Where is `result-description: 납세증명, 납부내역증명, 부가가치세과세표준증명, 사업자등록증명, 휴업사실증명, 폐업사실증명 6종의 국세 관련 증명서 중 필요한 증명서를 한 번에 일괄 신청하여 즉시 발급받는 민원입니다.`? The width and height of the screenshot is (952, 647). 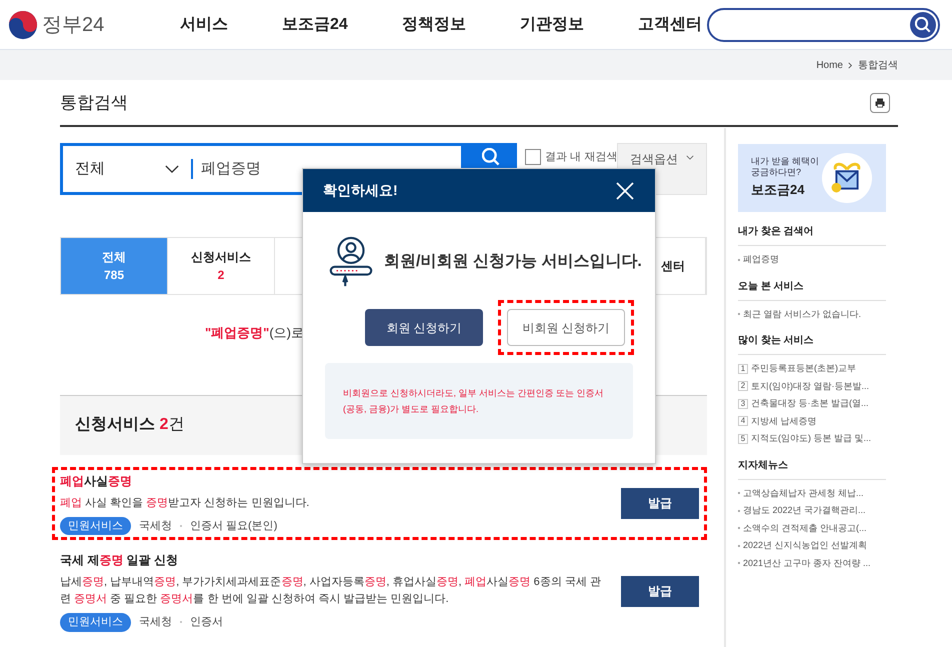
result-description: 납세증명, 납부내역증명, 부가가치세과세표준증명, 사업자등록증명, 휴업사실증명, 폐업사실증명 6종의 국세 관련 증명서 중 필요한 증명서를 한 번에 일괄 신청하여 즉시 발급받는 민원입니다. is located at coordinates (331, 591).